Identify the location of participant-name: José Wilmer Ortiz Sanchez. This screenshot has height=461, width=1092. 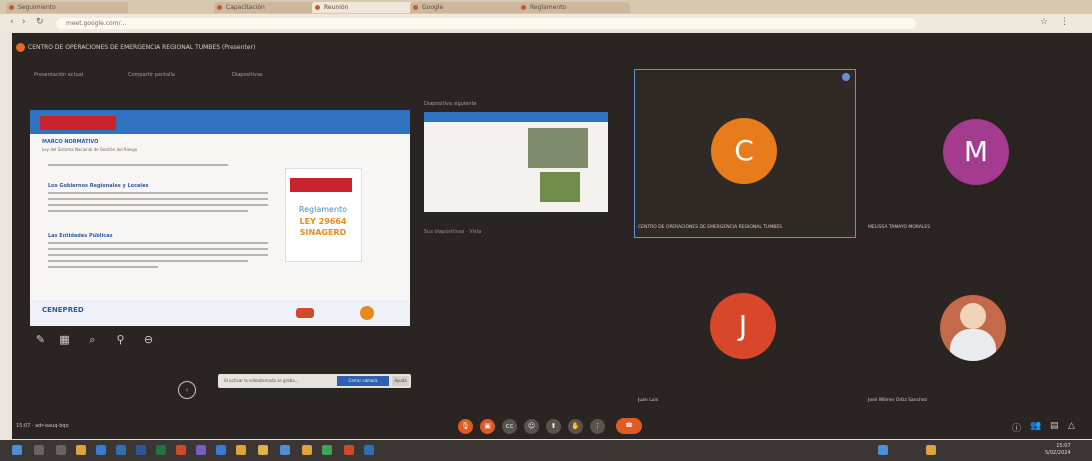
(898, 400).